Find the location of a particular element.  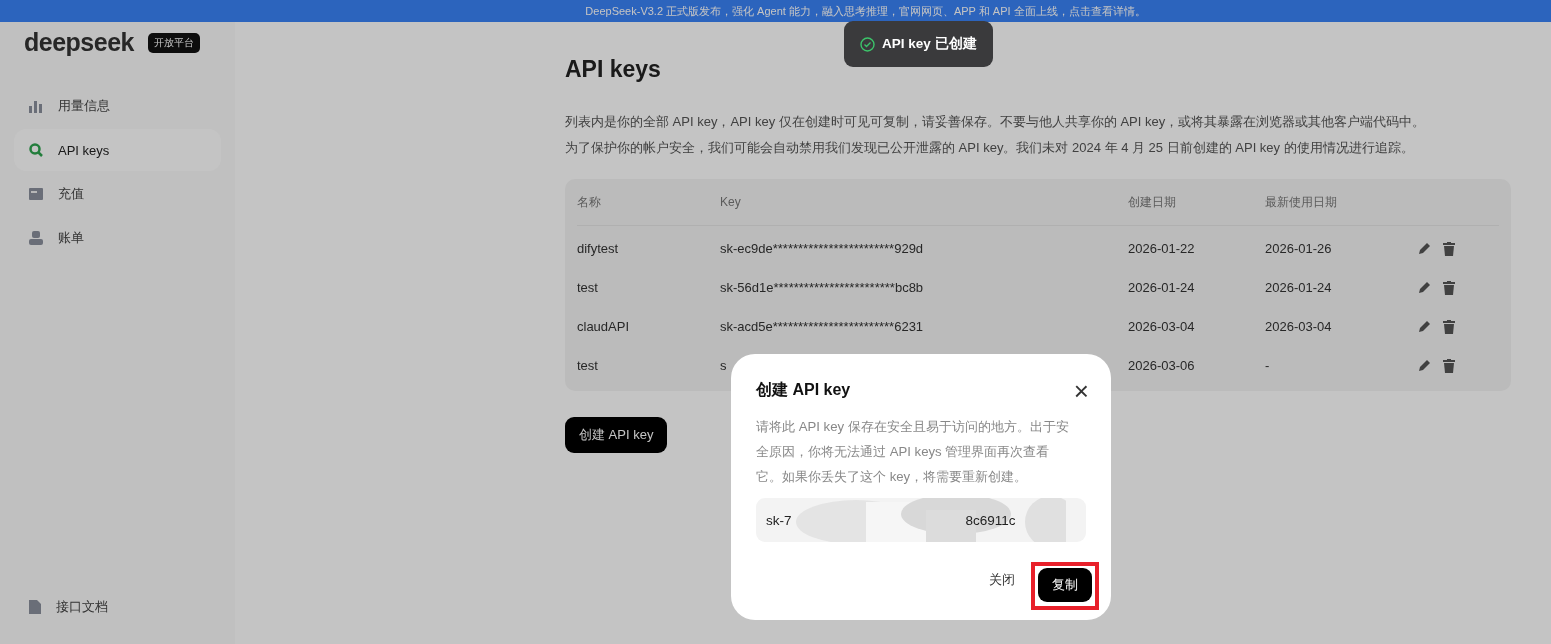

table-cell: sk-56d1e************************bc8b is located at coordinates (822, 287).